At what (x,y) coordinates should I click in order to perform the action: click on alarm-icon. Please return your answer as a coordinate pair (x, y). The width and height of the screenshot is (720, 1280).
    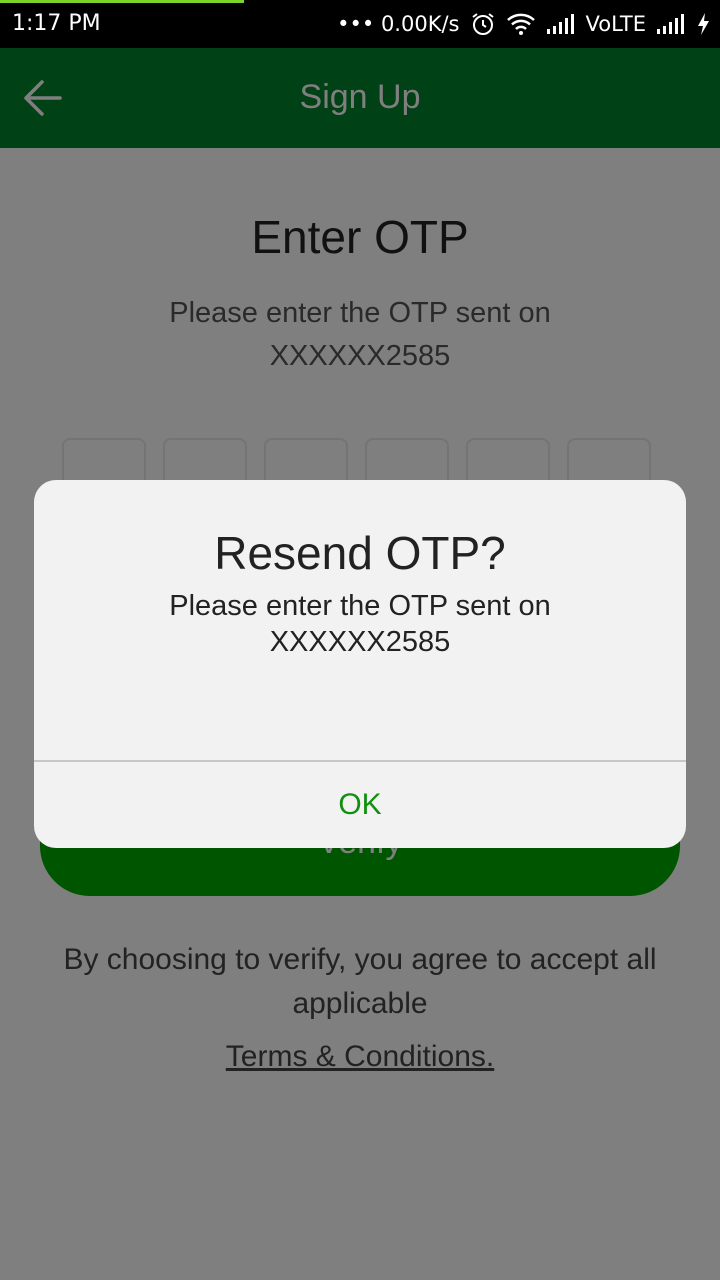
    Looking at the image, I should click on (483, 24).